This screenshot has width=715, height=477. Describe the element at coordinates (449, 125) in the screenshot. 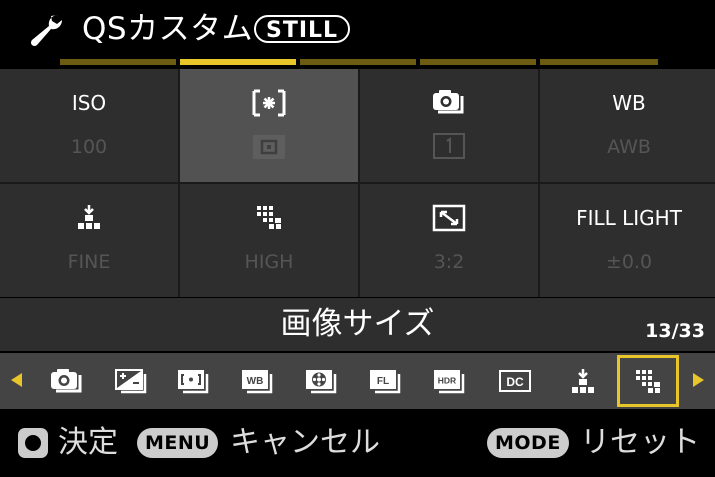

I see `grid-cell-drive` at that location.